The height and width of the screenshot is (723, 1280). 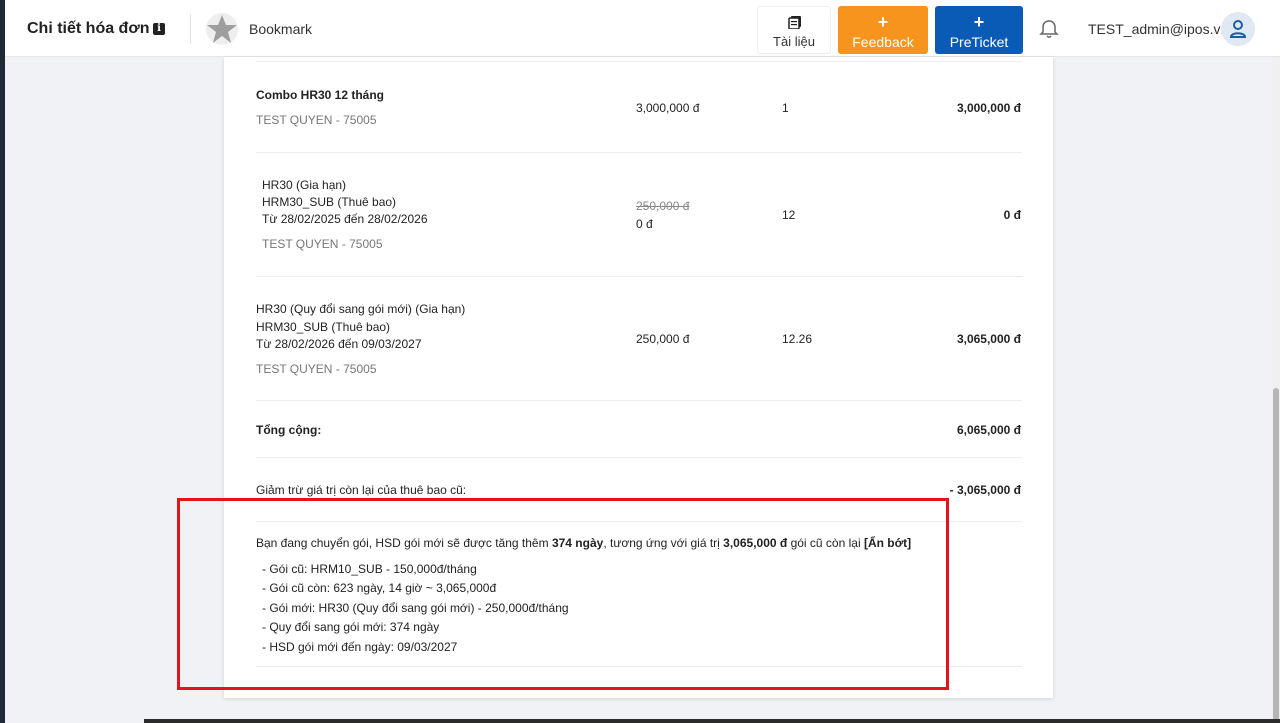 I want to click on feedback-button: + Feedback, so click(x=883, y=30).